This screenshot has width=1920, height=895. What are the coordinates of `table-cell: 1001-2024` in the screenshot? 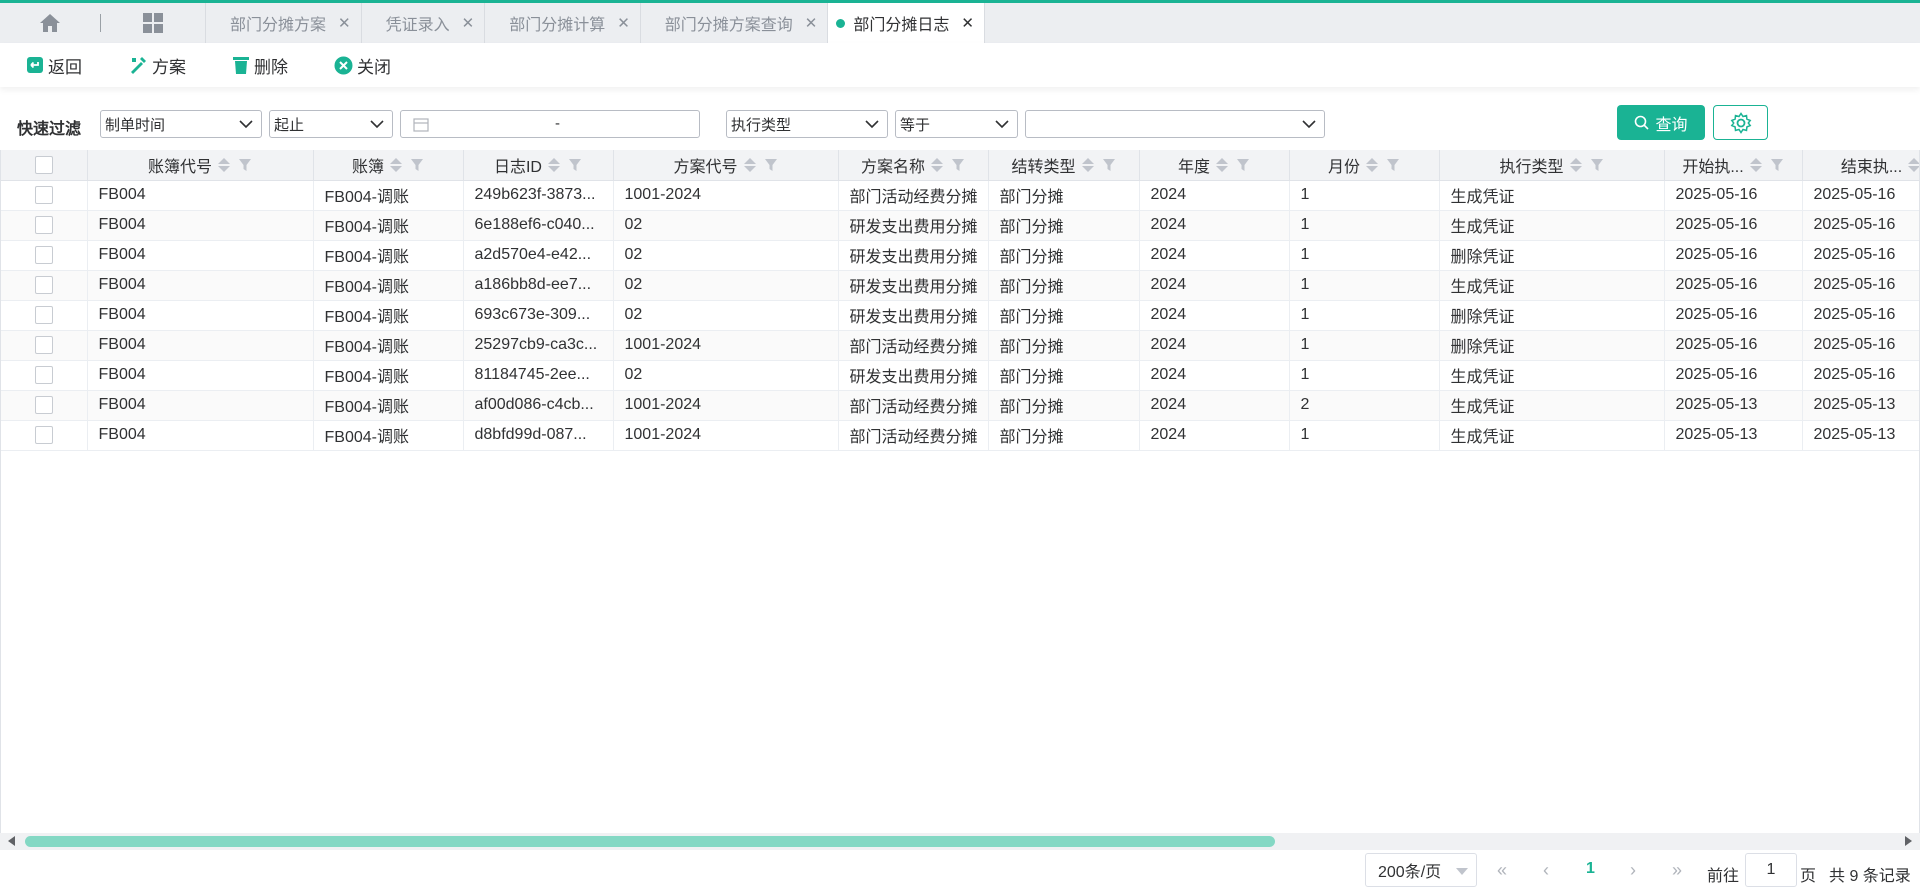 It's located at (726, 345).